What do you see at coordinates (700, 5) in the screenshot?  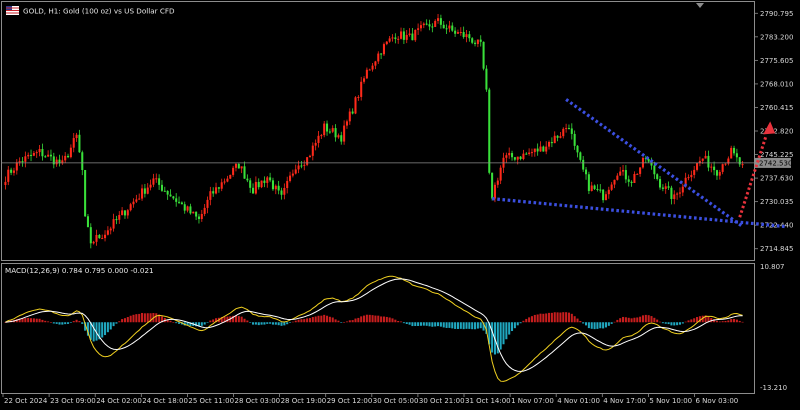 I see `chart-shift-marker-icon` at bounding box center [700, 5].